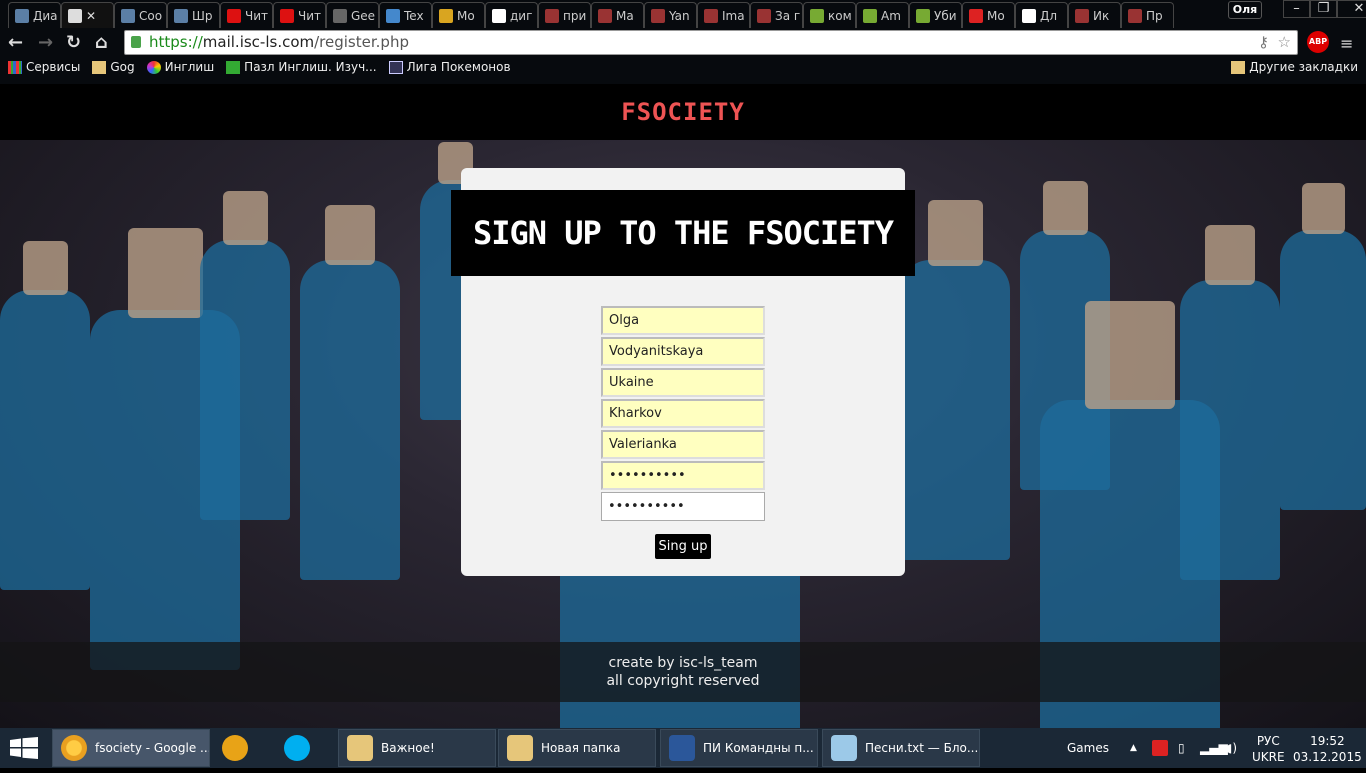 Image resolution: width=1366 pixels, height=773 pixels. What do you see at coordinates (840, 15) in the screenshot?
I see `tab-title: ком` at bounding box center [840, 15].